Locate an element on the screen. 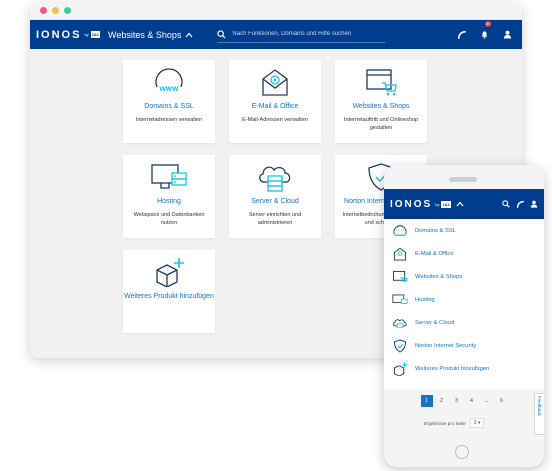  product-menu: Websites & Shops is located at coordinates (150, 35).